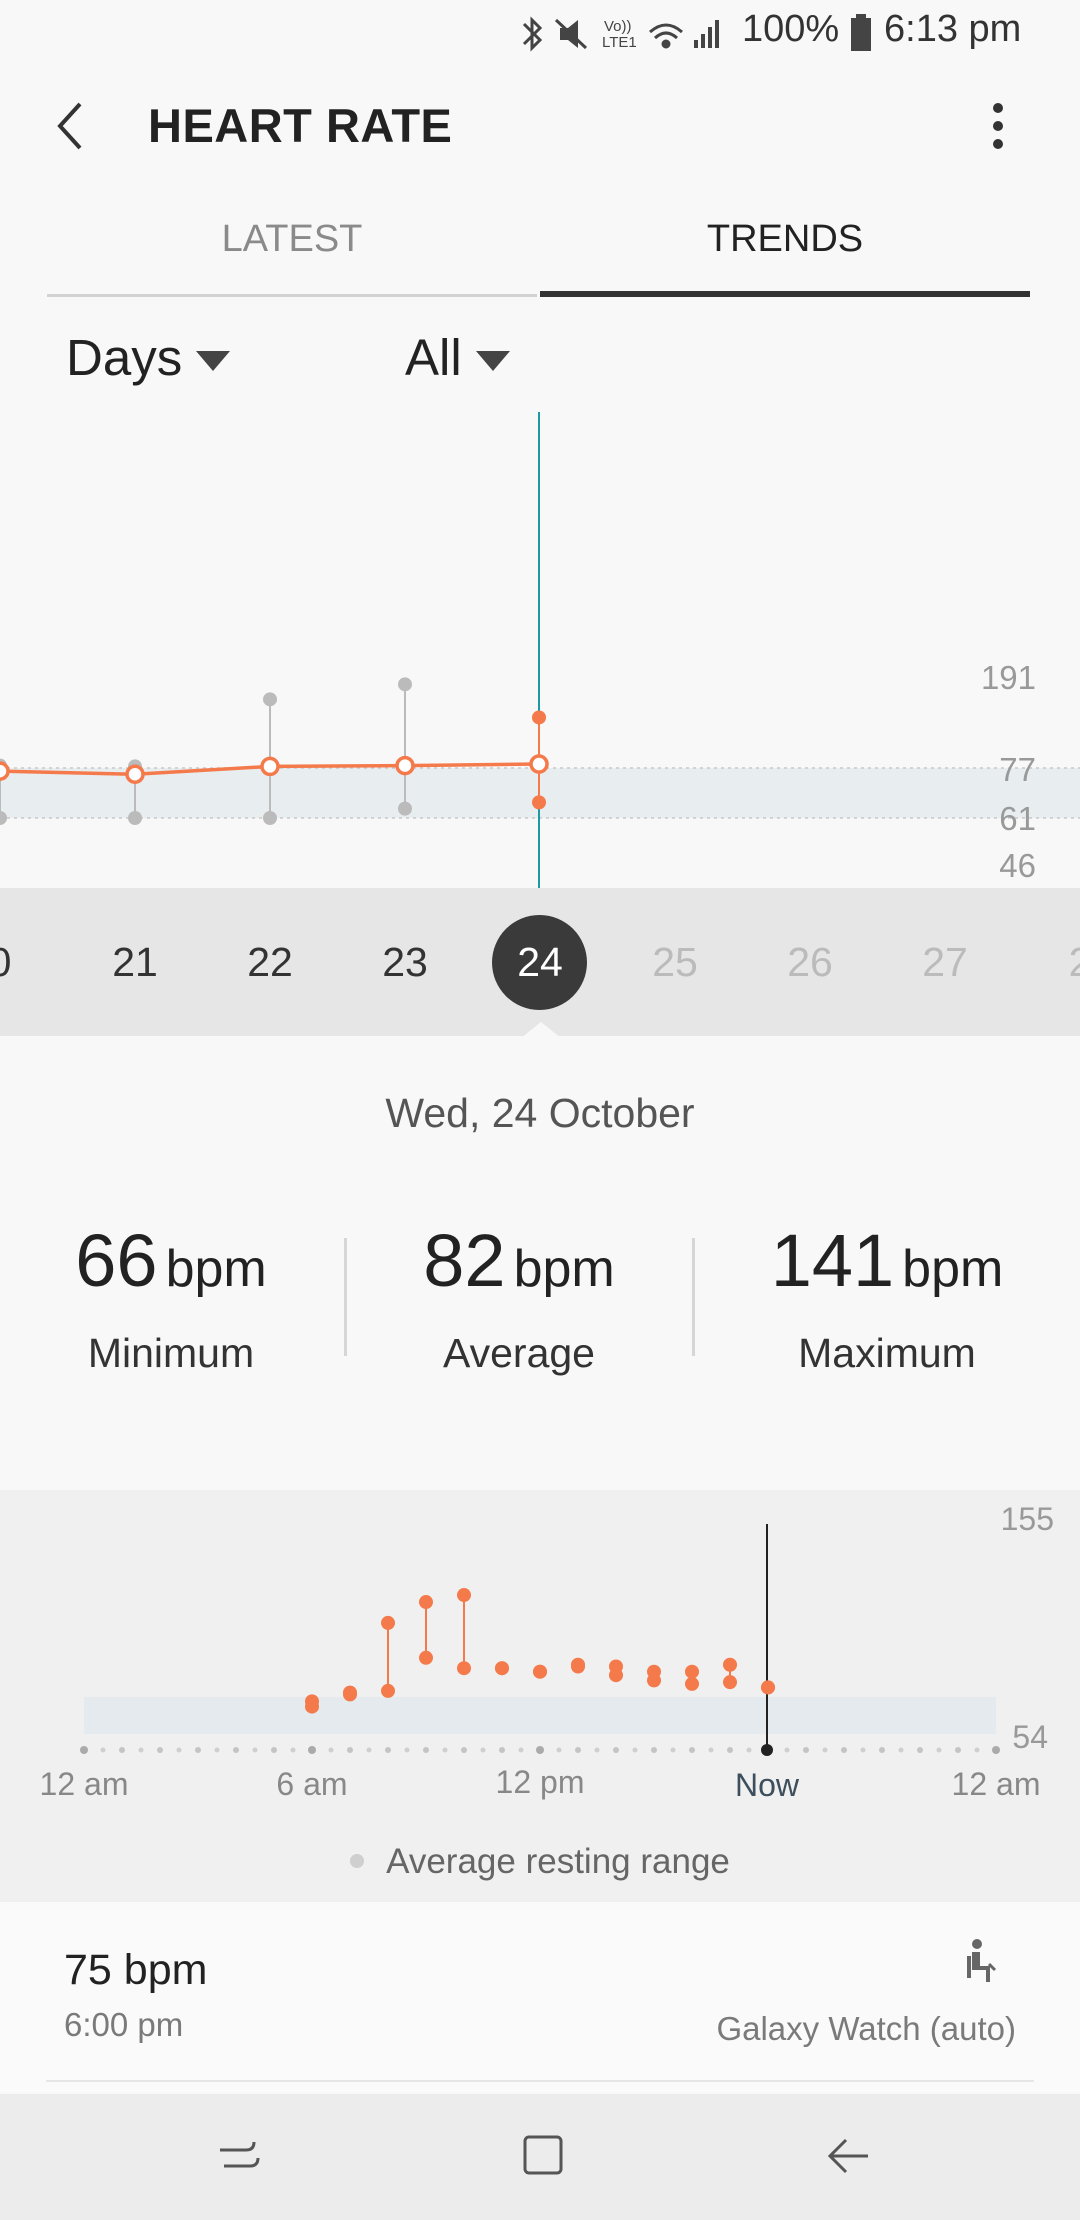  I want to click on legend-label: Average resting range, so click(558, 1861).